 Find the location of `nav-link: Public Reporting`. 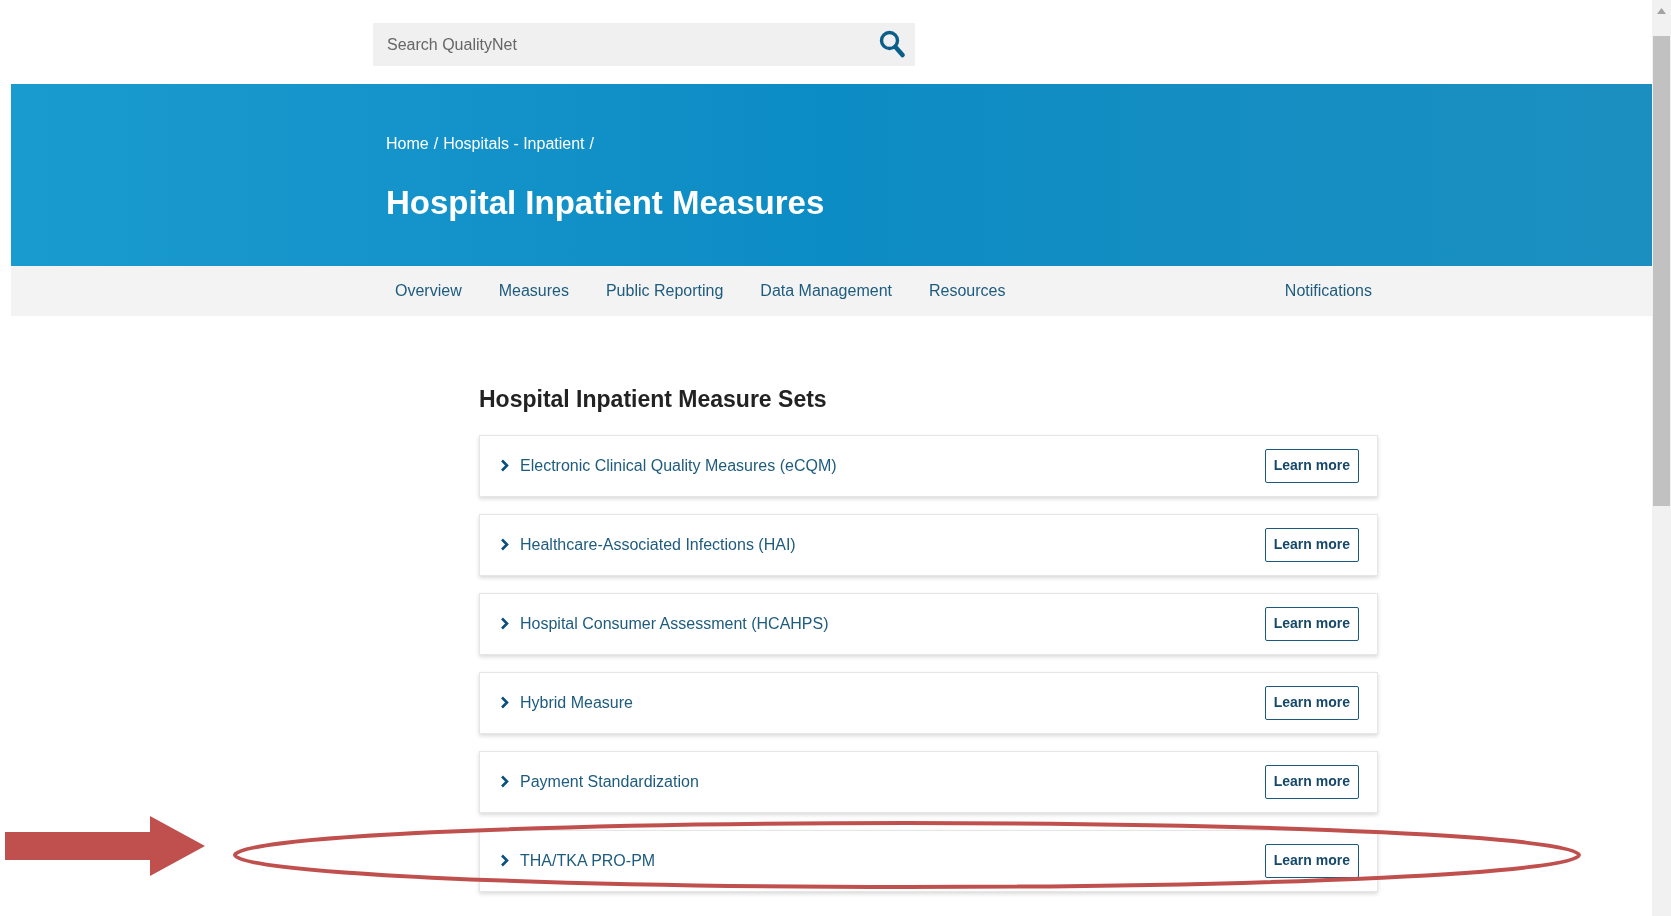

nav-link: Public Reporting is located at coordinates (664, 291).